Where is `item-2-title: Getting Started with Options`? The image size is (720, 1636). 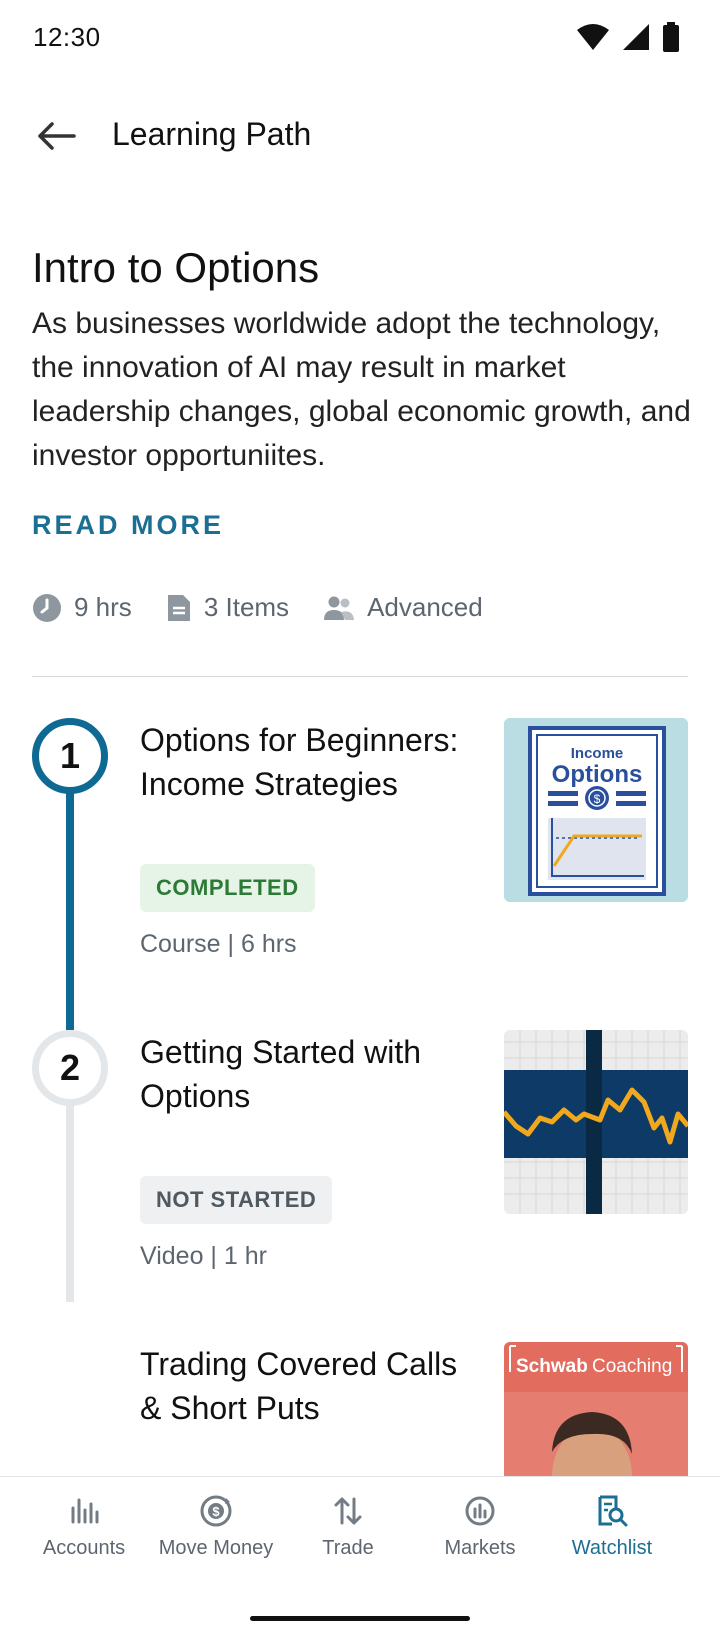
item-2-title: Getting Started with Options is located at coordinates (305, 1074).